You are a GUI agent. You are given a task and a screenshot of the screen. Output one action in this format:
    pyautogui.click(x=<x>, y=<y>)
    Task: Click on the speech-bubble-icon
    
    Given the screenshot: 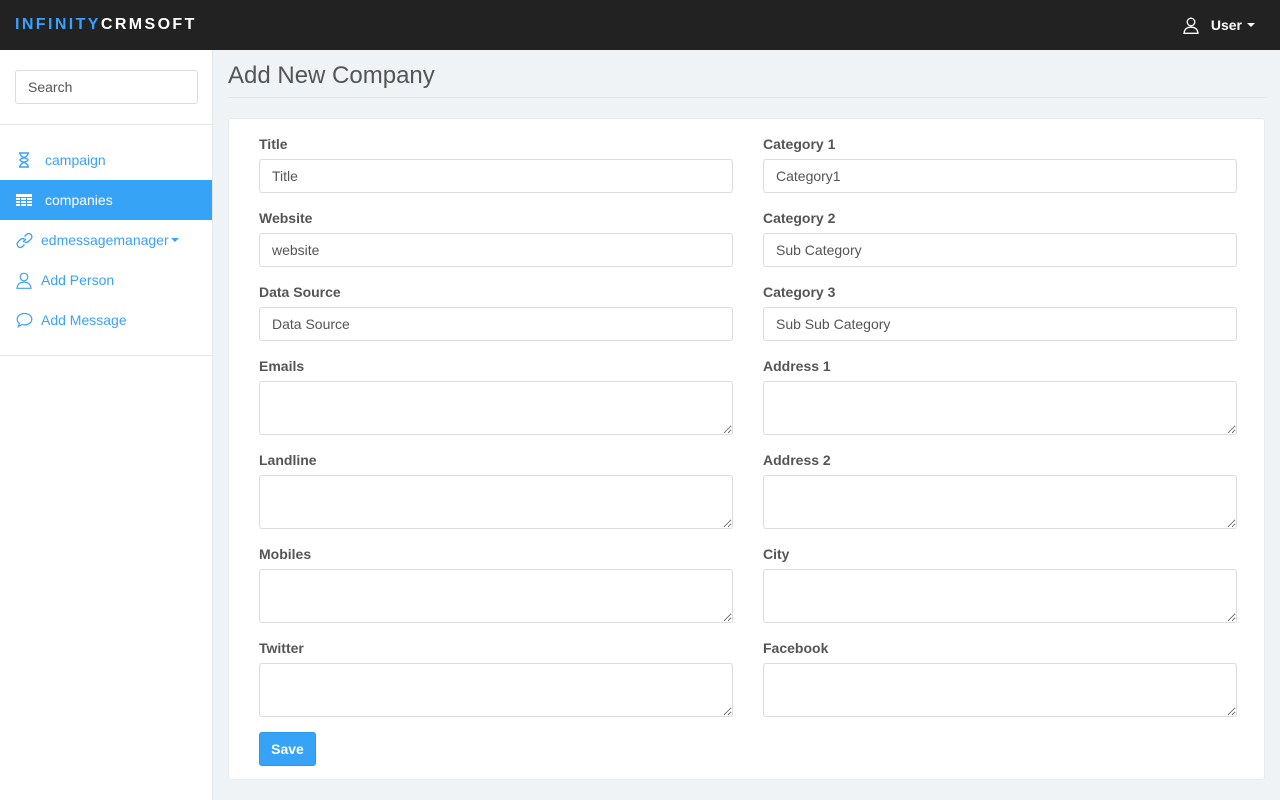 What is the action you would take?
    pyautogui.click(x=24, y=320)
    